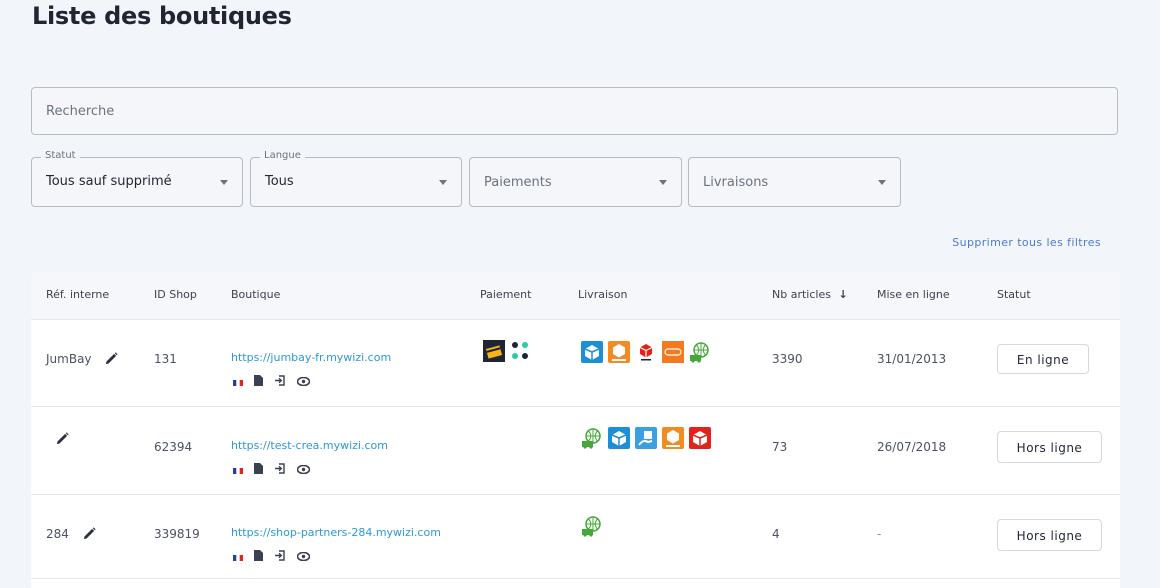 The height and width of the screenshot is (588, 1160). Describe the element at coordinates (776, 534) in the screenshot. I see `nb-articles-value: 4` at that location.